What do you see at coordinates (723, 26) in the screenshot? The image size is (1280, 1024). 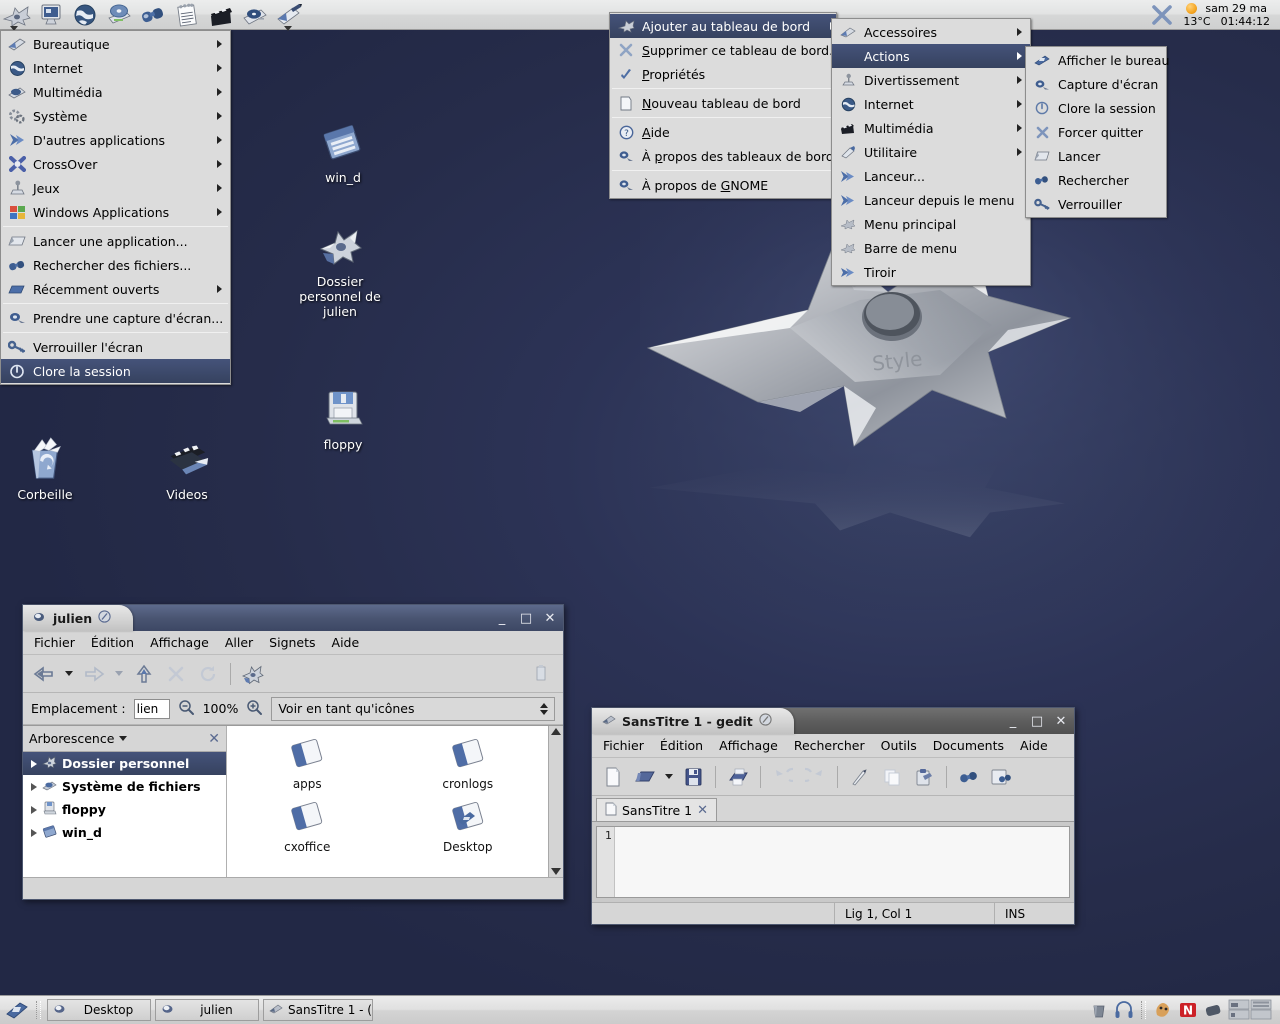 I see `panel-menu-item-add-to-panel: Ajouter au tableau de bord` at bounding box center [723, 26].